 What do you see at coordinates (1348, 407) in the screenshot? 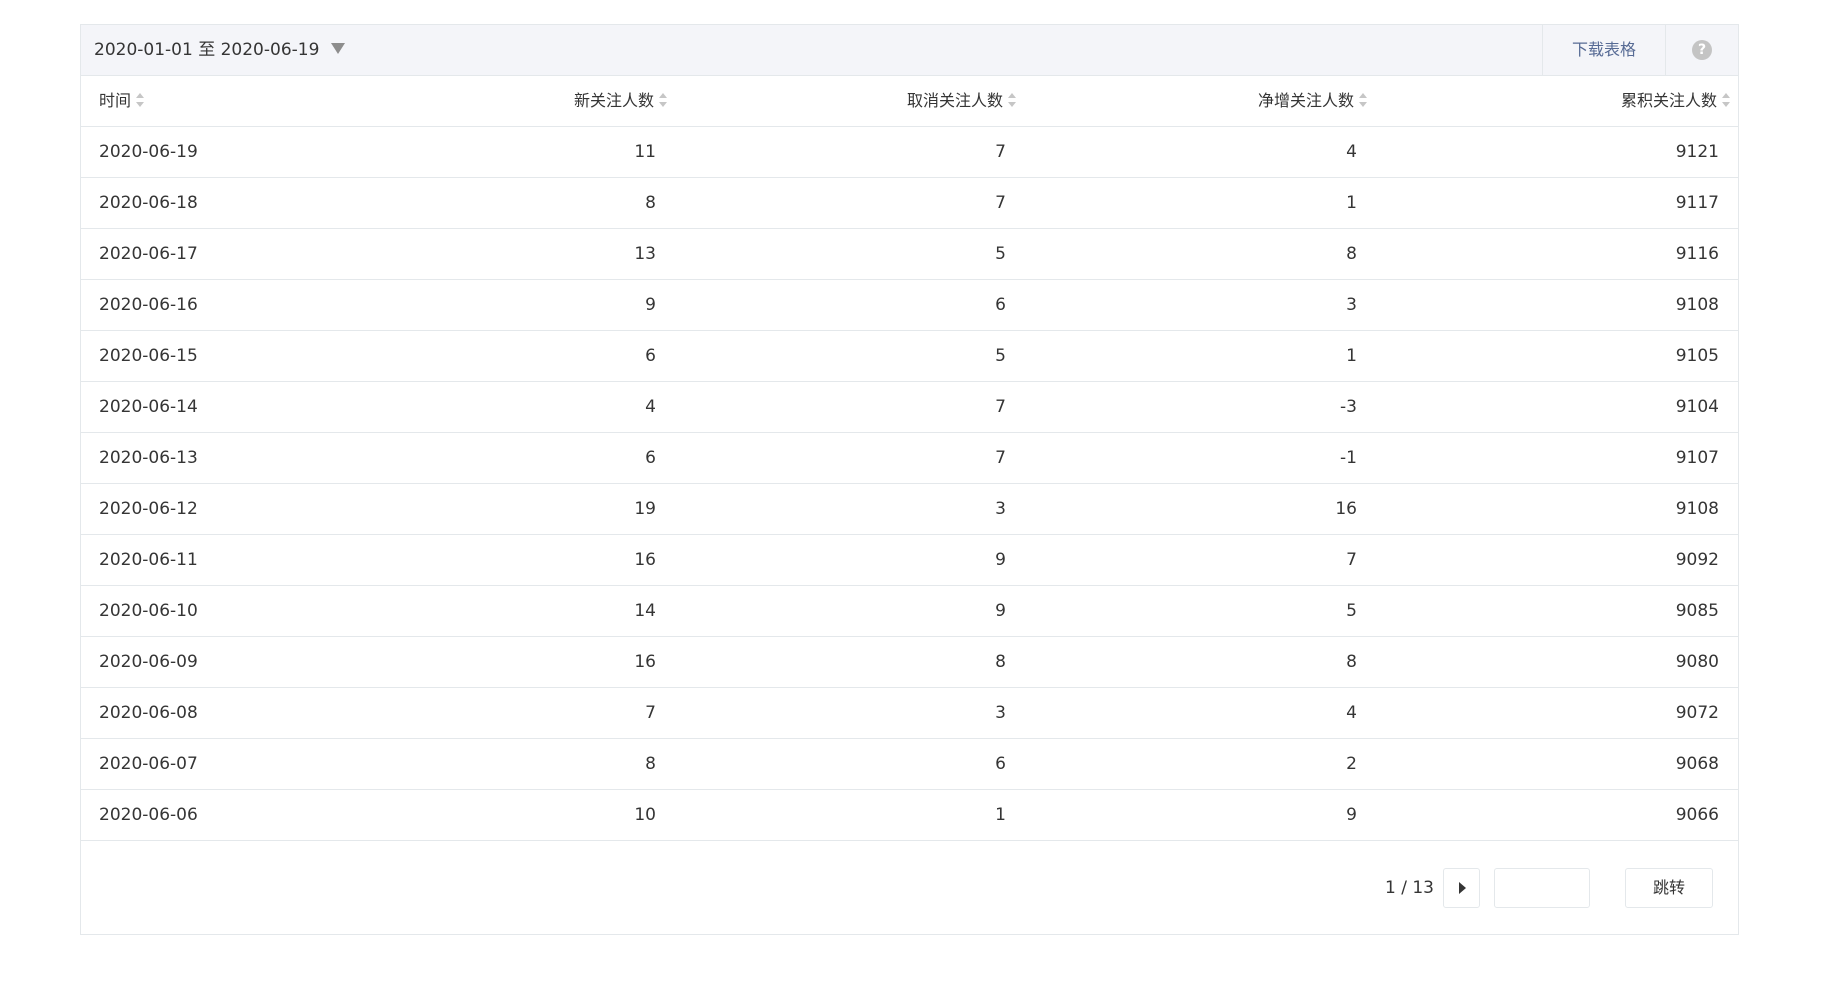
I see `cell-net-growth: -3` at bounding box center [1348, 407].